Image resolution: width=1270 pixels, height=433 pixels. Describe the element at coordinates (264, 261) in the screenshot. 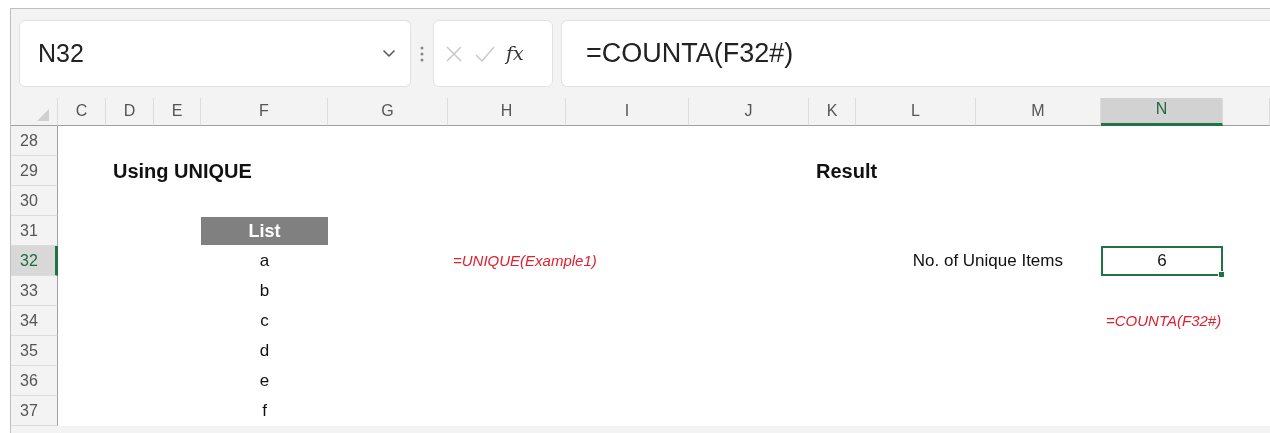

I see `table-cell-text: a` at that location.